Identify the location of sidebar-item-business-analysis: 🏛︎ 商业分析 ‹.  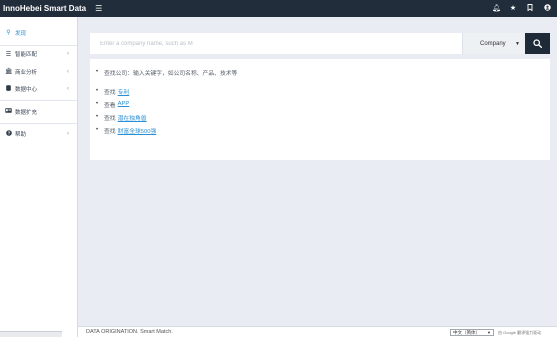
(38, 72).